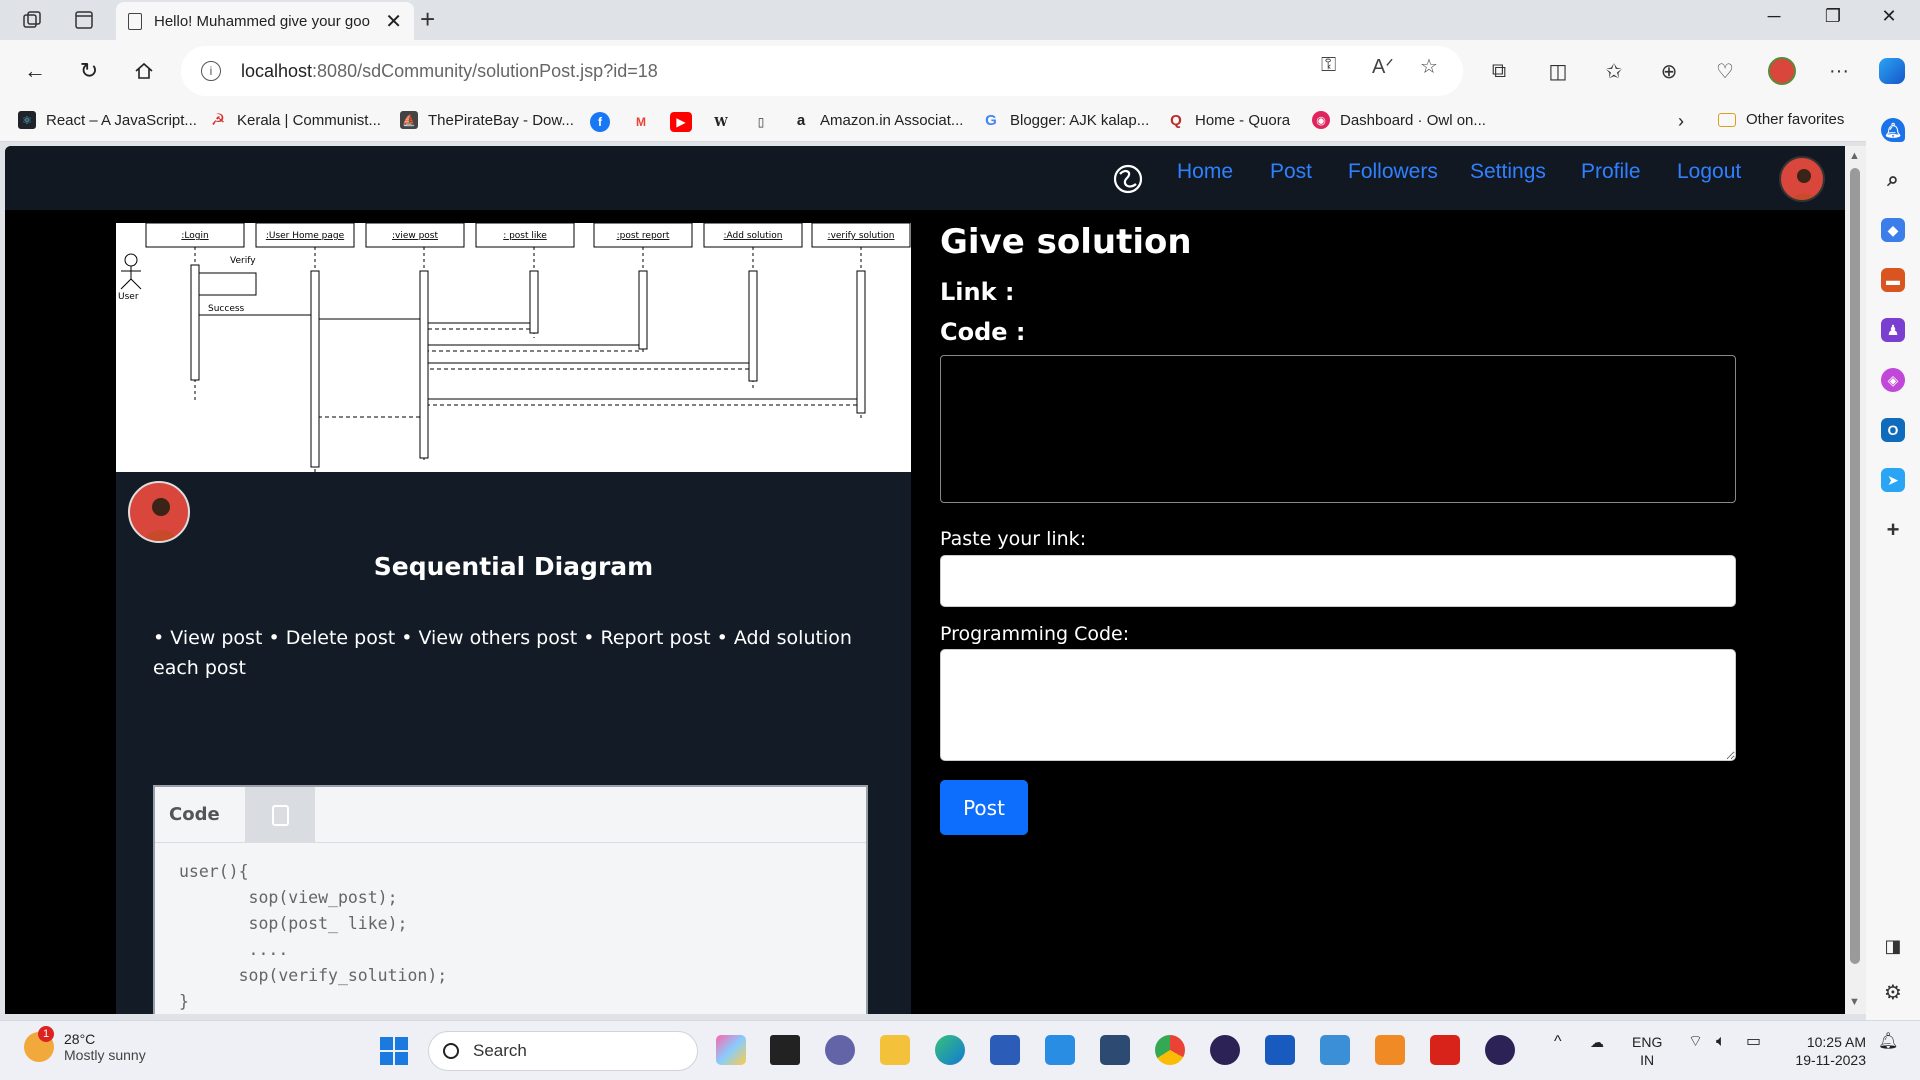 Image resolution: width=1920 pixels, height=1080 pixels. Describe the element at coordinates (1893, 280) in the screenshot. I see `tools-briefcase-icon: ▬` at that location.